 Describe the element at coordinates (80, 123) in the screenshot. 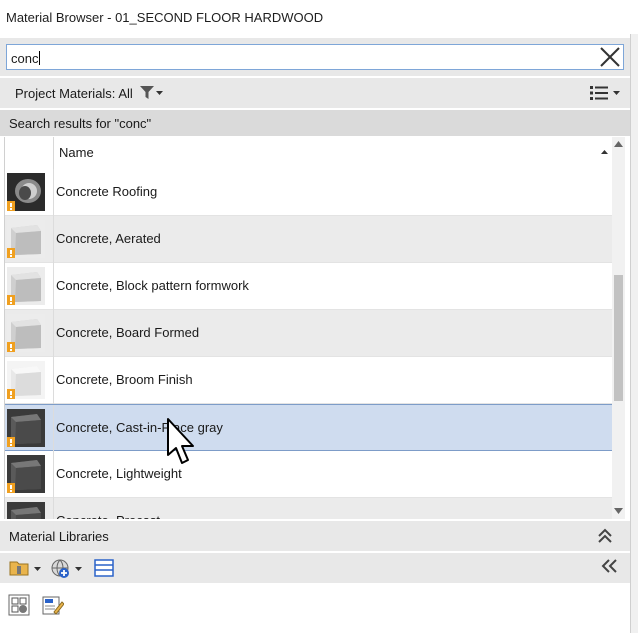

I see `search-results-label: Search results for "conc"` at that location.